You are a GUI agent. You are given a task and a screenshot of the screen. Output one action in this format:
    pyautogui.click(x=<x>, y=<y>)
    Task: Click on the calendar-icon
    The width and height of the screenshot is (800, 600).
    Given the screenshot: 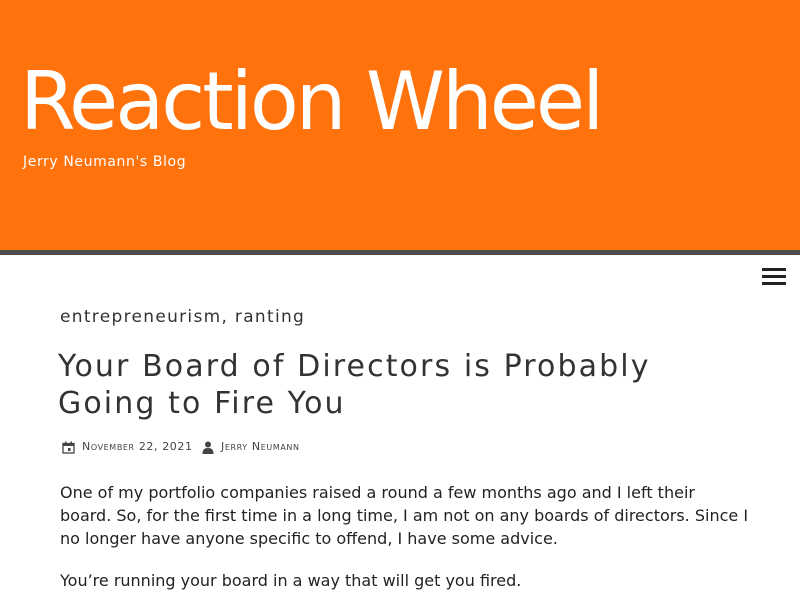 What is the action you would take?
    pyautogui.click(x=68, y=447)
    